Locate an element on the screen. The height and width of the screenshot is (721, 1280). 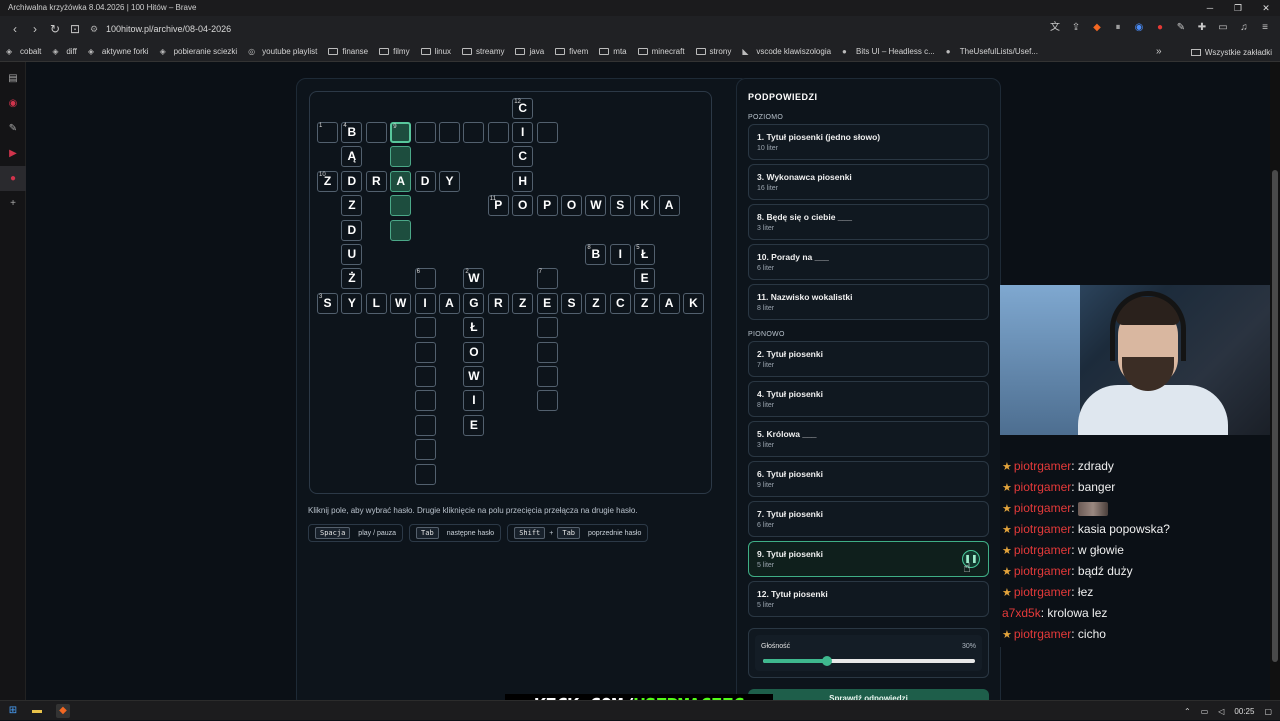
clue-item: 11. Nazwisko wokalistki 8 liter is located at coordinates (868, 302).